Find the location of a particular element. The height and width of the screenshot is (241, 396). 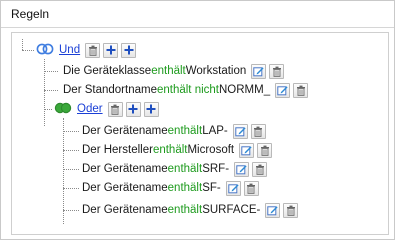

rule-row: Der Gerätename enthält SRF- is located at coordinates (175, 169).